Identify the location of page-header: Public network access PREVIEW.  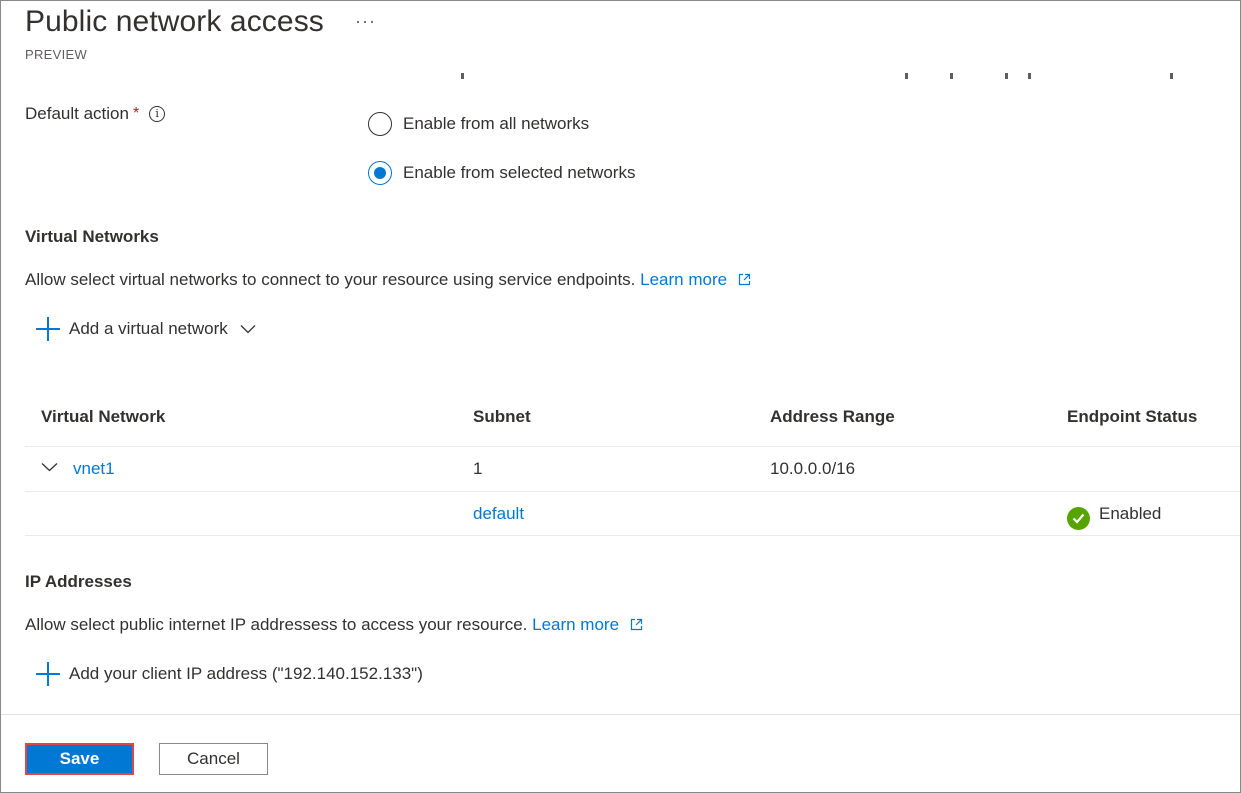
(174, 33).